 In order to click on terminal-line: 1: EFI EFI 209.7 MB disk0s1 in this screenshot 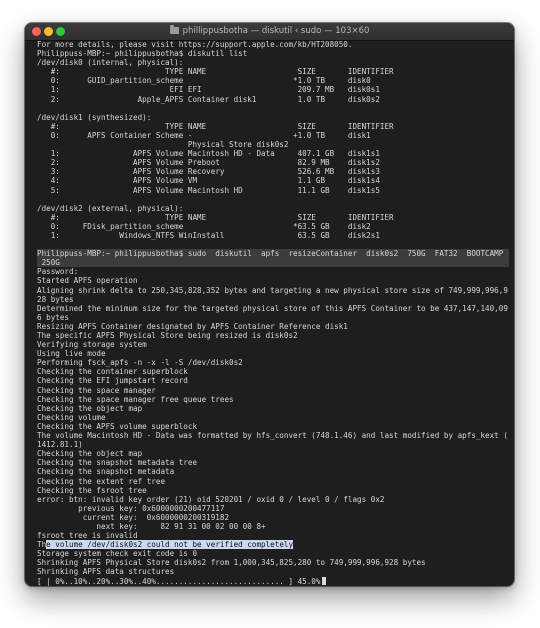, I will do `click(208, 90)`.